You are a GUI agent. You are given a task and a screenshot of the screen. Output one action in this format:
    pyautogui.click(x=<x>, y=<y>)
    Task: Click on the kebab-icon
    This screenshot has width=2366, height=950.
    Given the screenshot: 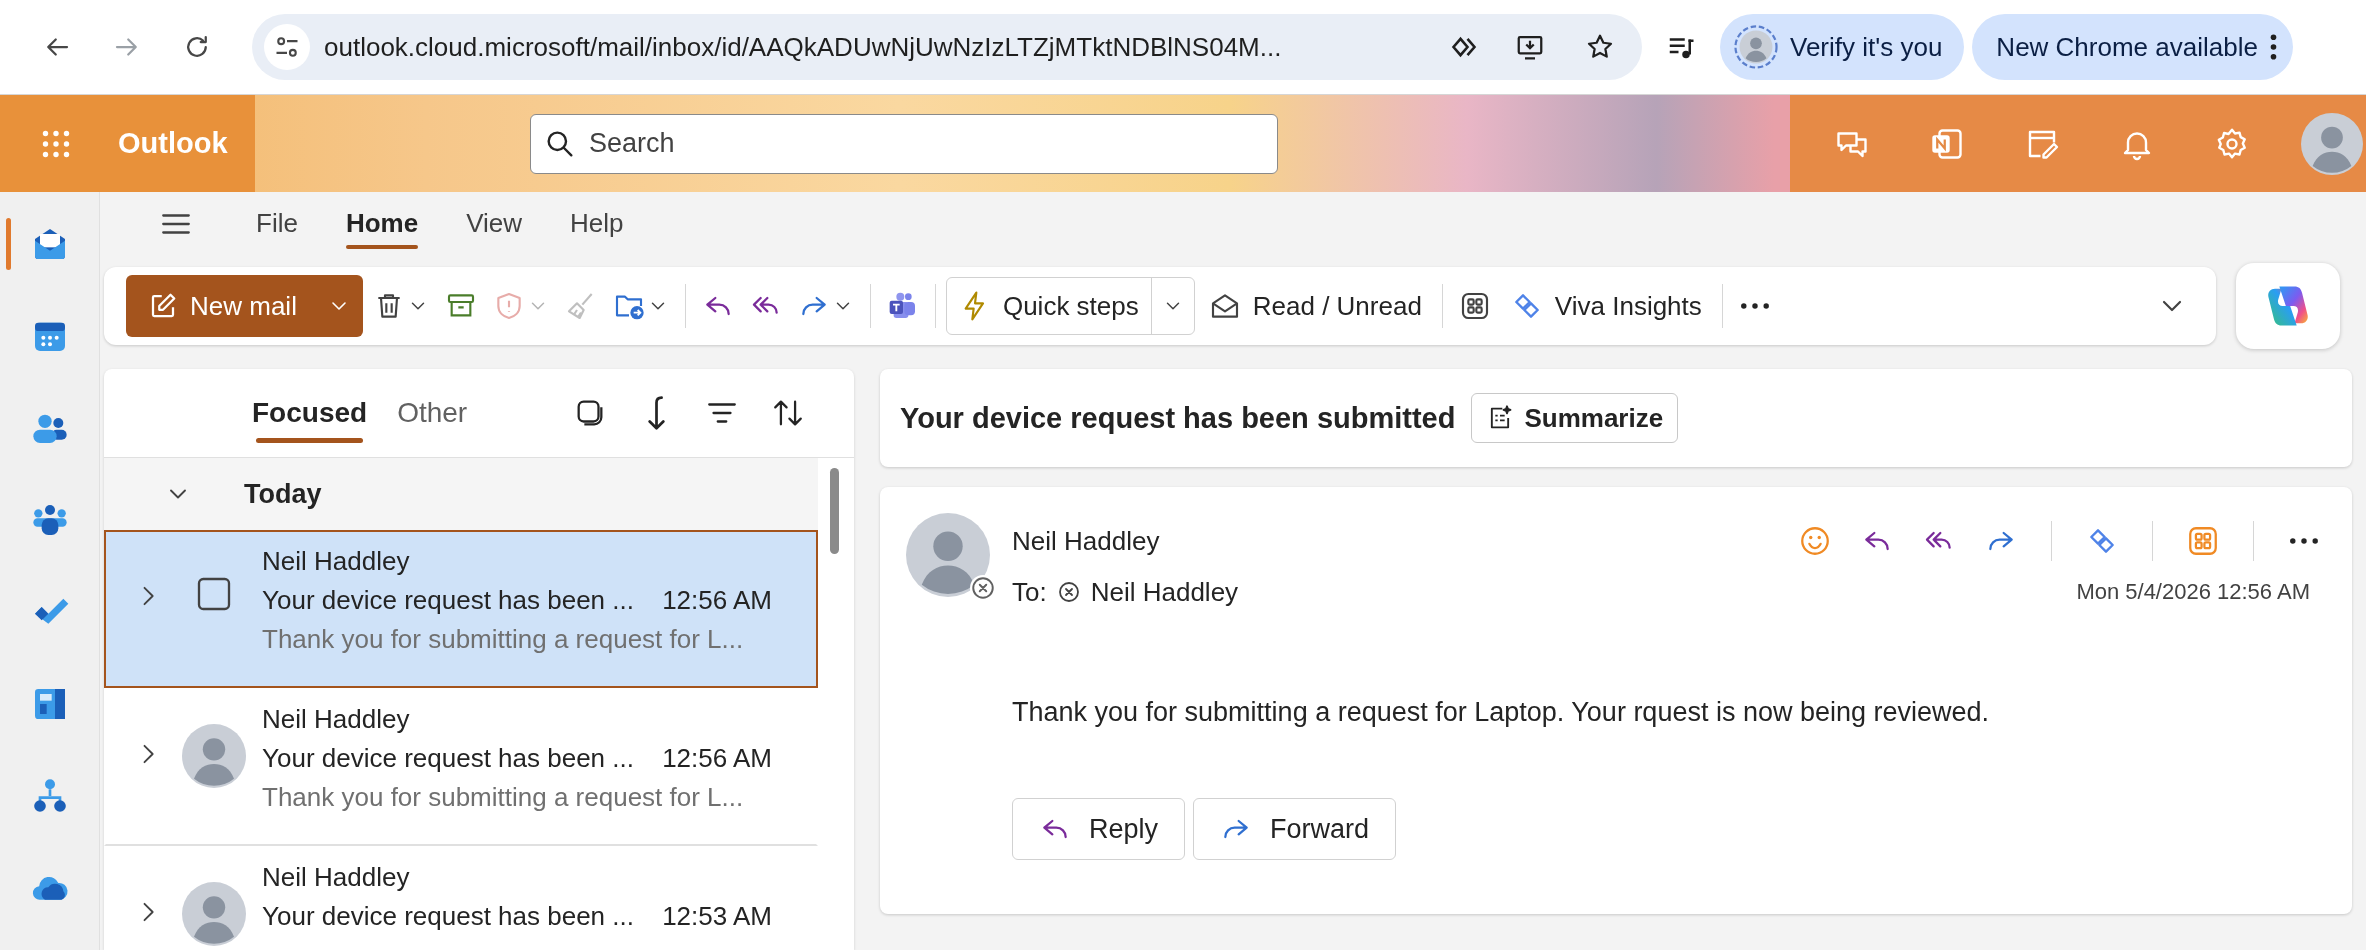 What is the action you would take?
    pyautogui.click(x=2273, y=47)
    